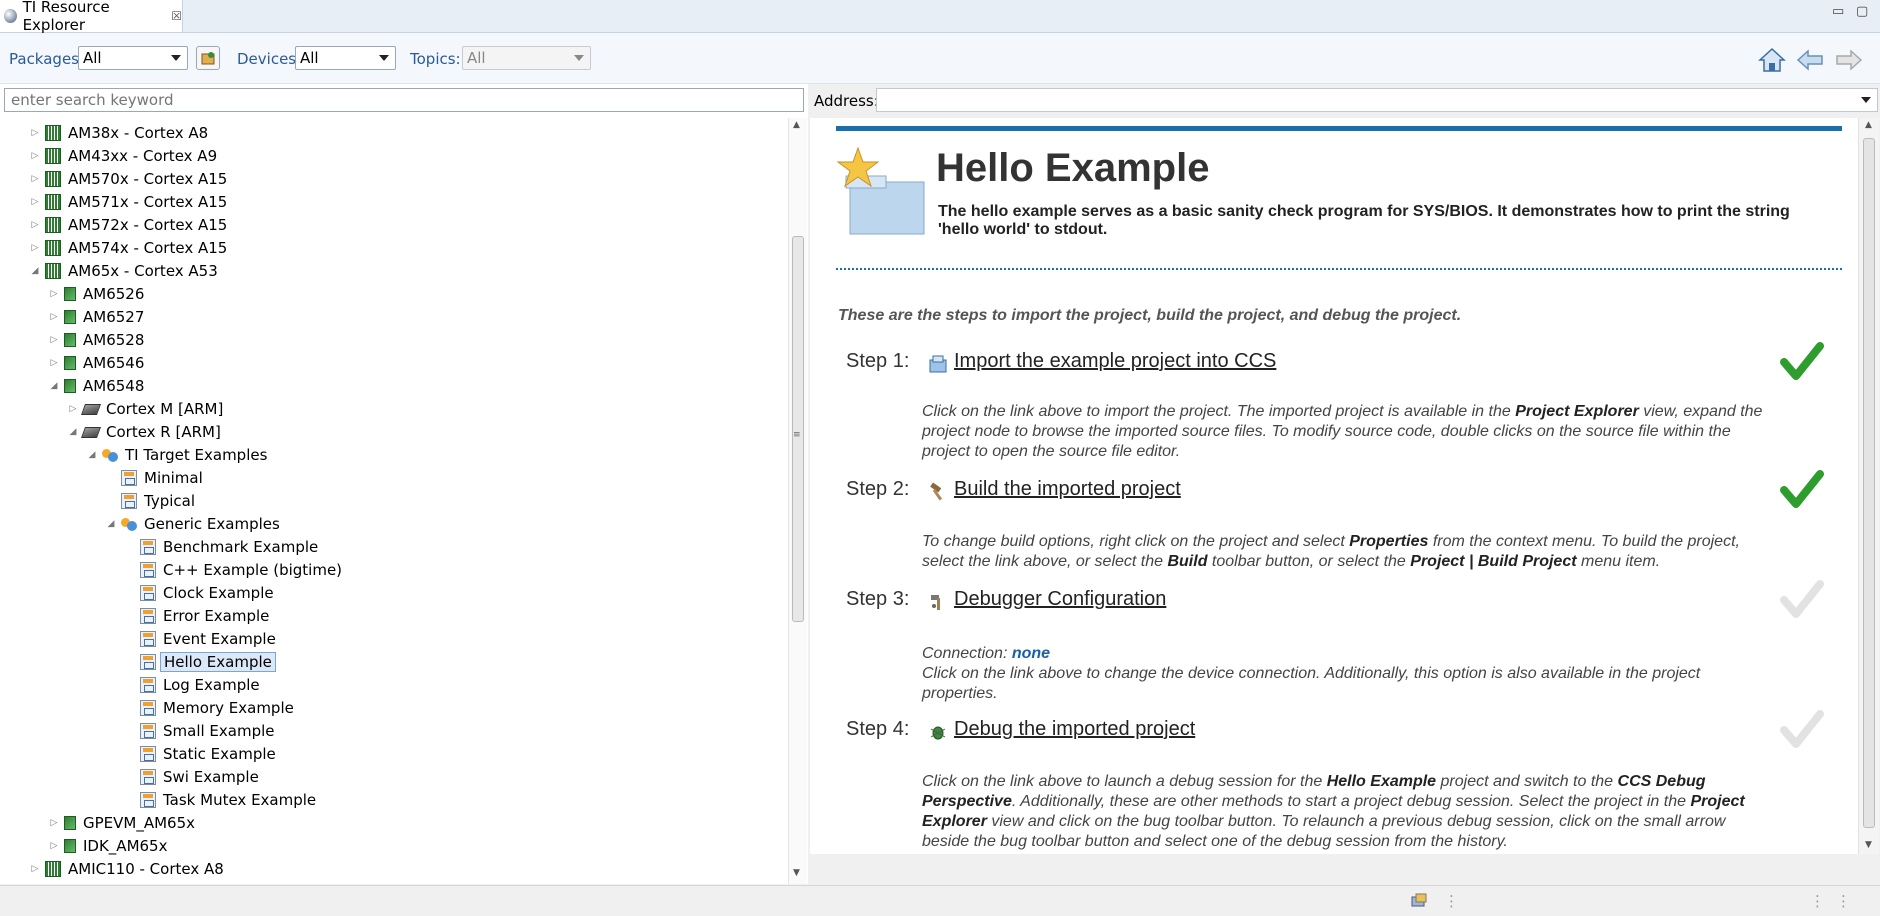 The width and height of the screenshot is (1880, 916). I want to click on topics-select: All, so click(526, 58).